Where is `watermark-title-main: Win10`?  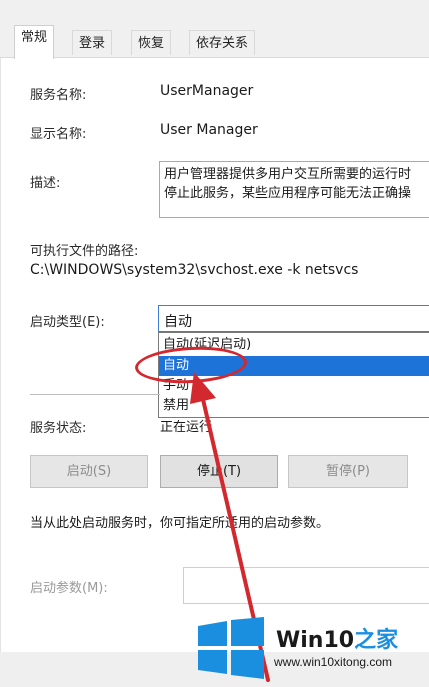 watermark-title-main: Win10 is located at coordinates (315, 640).